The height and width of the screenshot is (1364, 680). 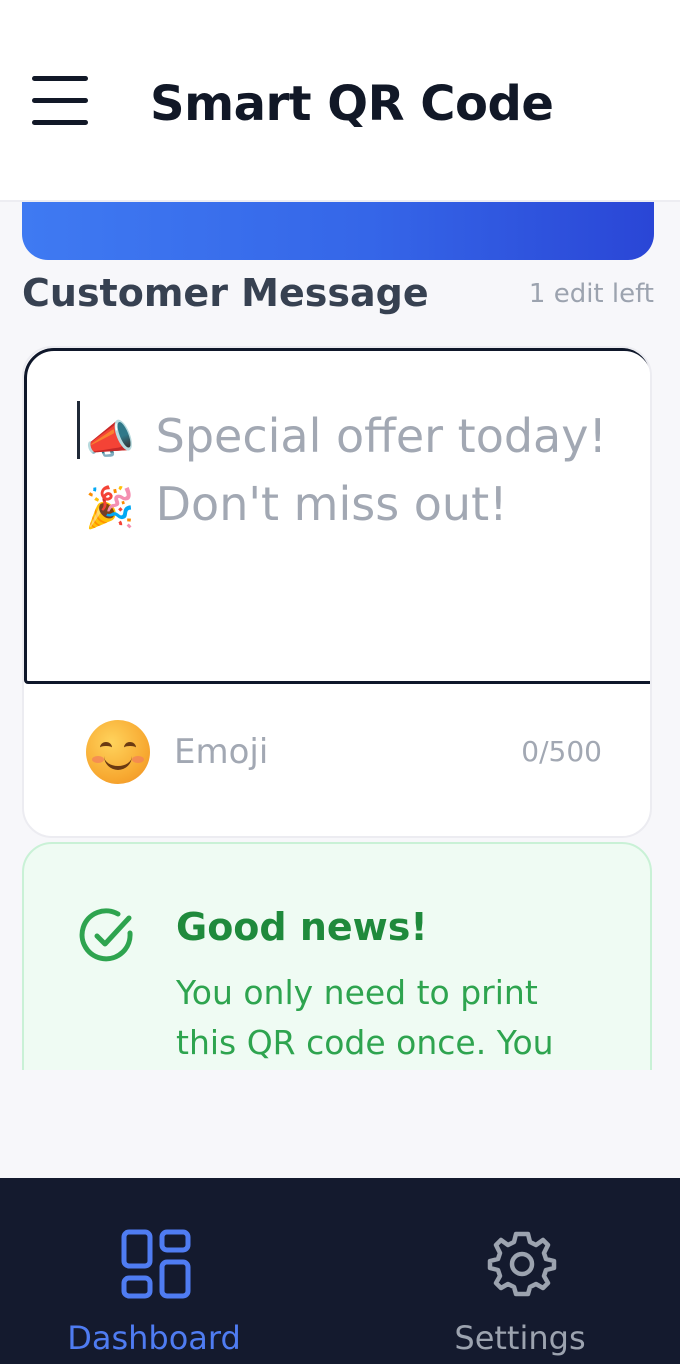 I want to click on message-placeholder-line-2: 🎉 Don't miss out!, so click(x=296, y=506).